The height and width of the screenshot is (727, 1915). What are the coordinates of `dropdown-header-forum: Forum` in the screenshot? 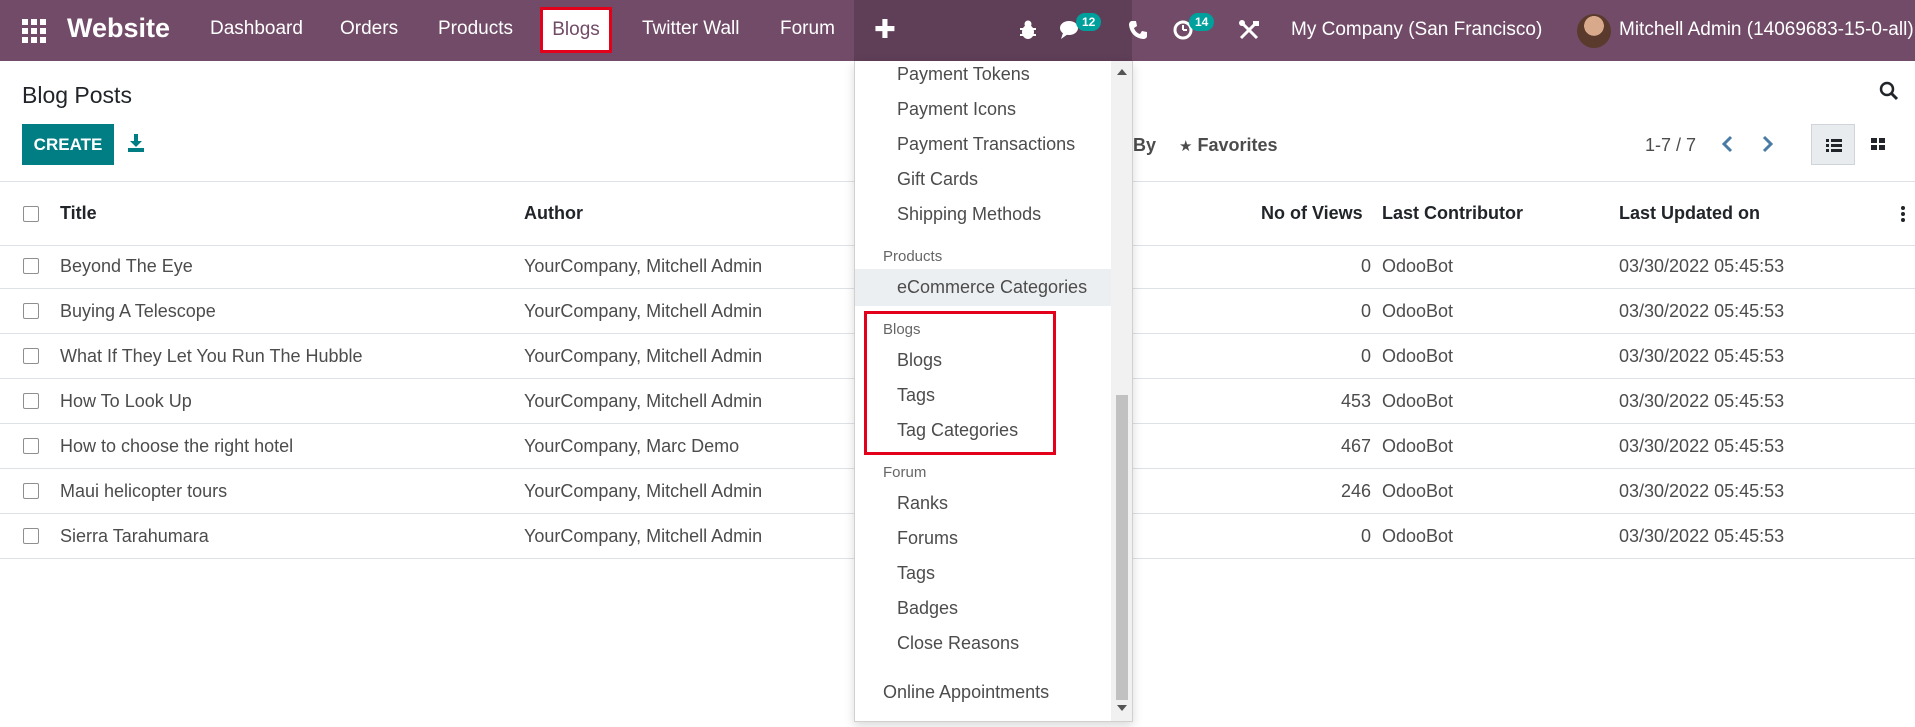 It's located at (905, 472).